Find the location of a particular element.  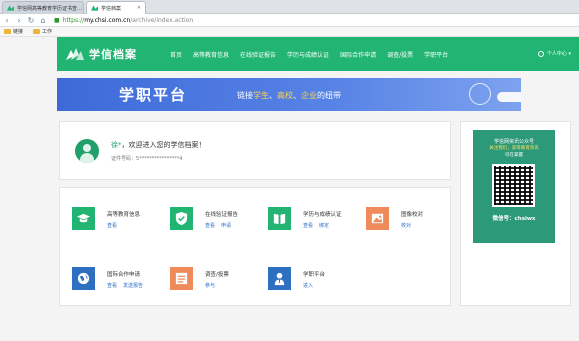

bookmarks-bar: 链接 工作 is located at coordinates (289, 32).